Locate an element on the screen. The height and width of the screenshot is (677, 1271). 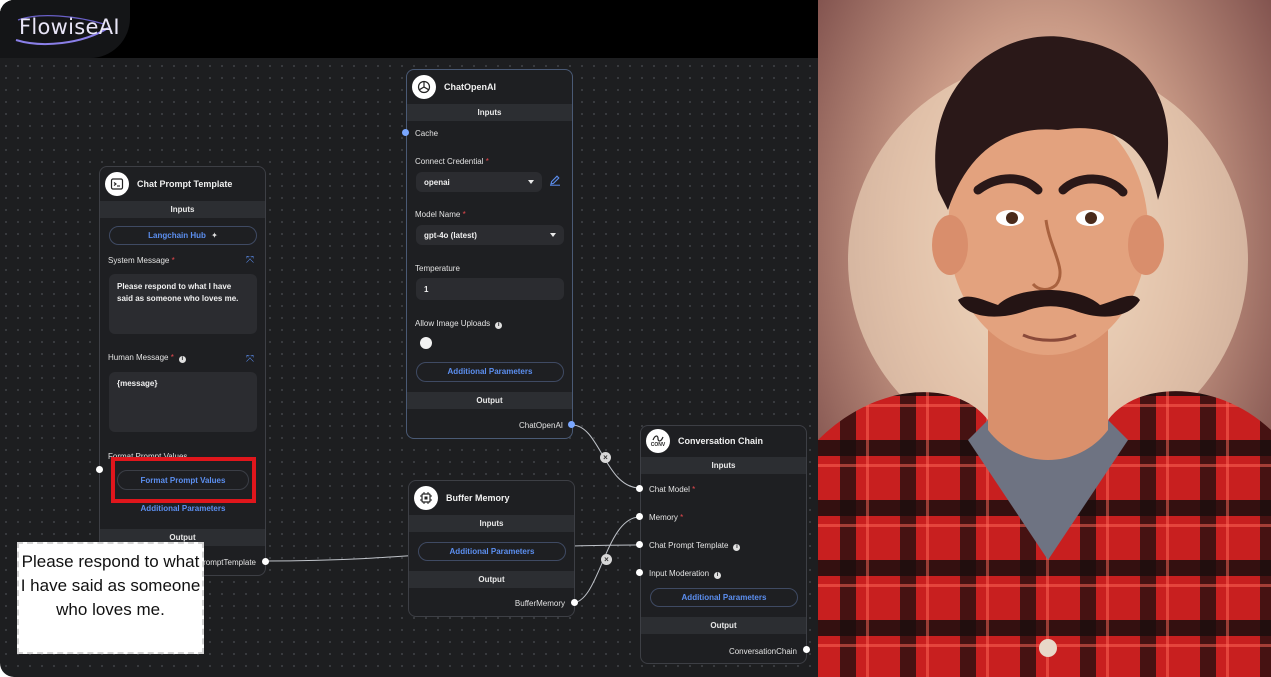
chat-model-input-port is located at coordinates (639, 488).